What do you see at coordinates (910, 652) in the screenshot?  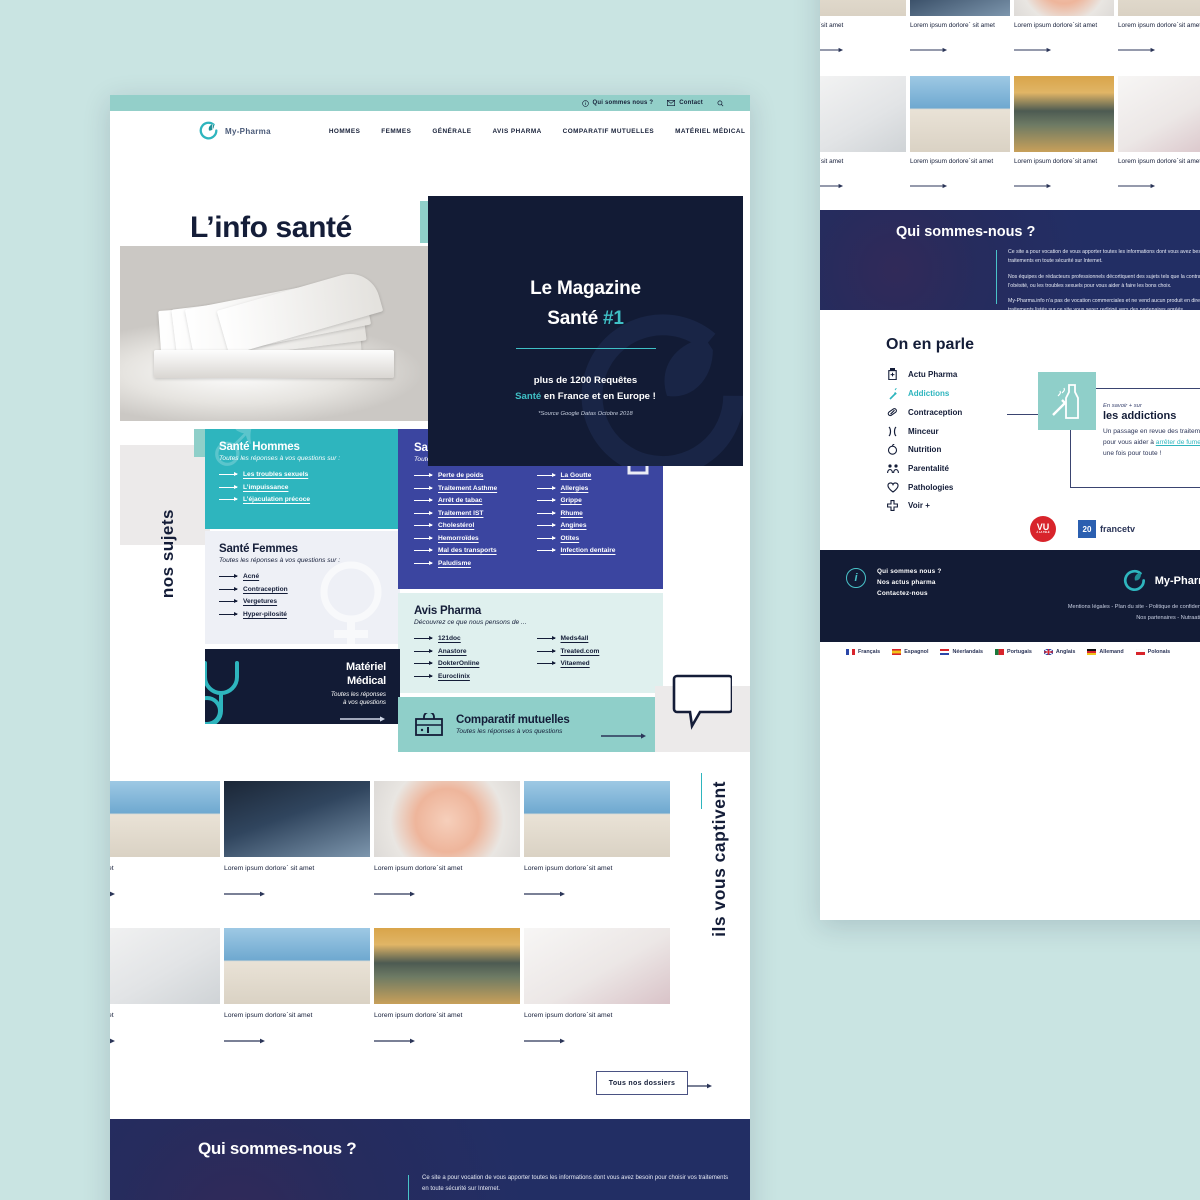 I see `lang-espagnol: Espagnol` at bounding box center [910, 652].